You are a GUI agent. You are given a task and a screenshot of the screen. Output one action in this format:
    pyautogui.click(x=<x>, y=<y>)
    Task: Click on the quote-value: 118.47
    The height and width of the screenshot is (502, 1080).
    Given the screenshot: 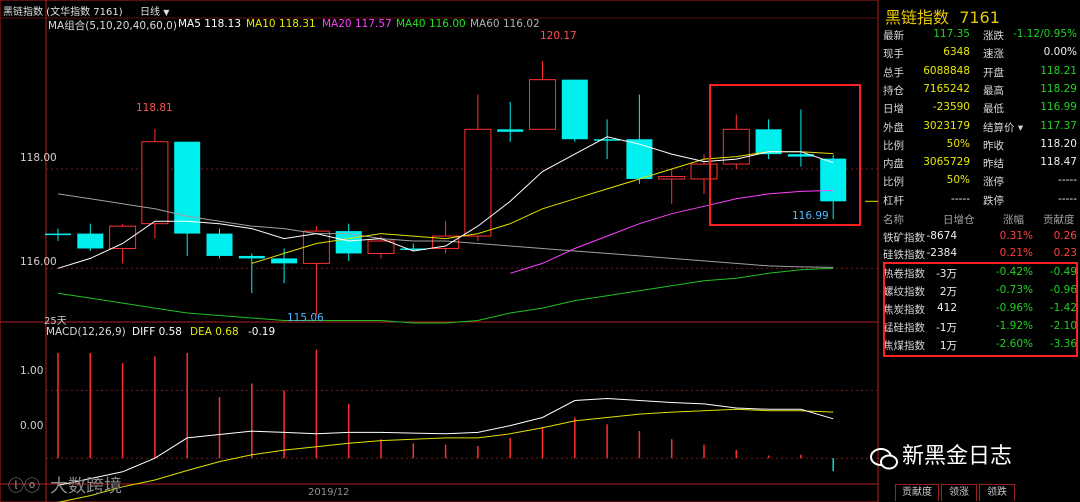 What is the action you would take?
    pyautogui.click(x=1058, y=162)
    